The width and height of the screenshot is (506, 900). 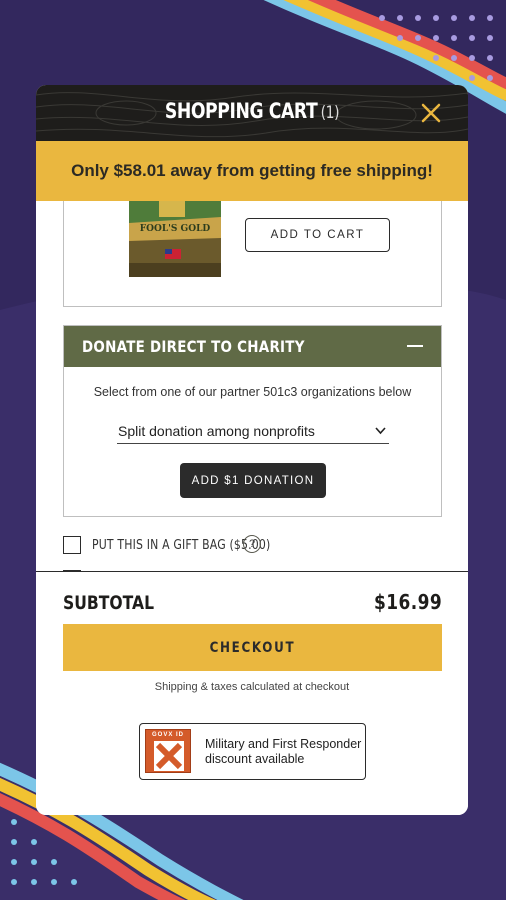 I want to click on gift-bag-label: PUT THIS IN A GIFT BAG ($5.00), so click(x=181, y=545).